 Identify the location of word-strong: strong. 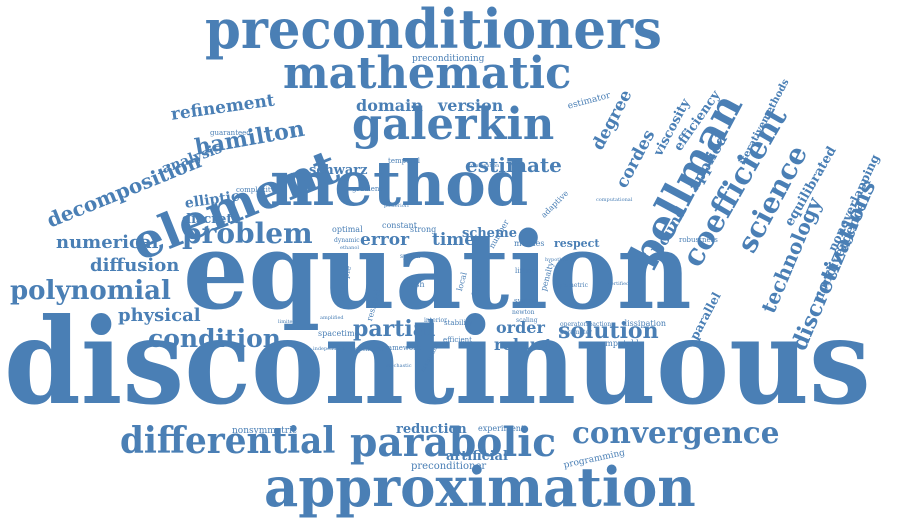
(423, 229).